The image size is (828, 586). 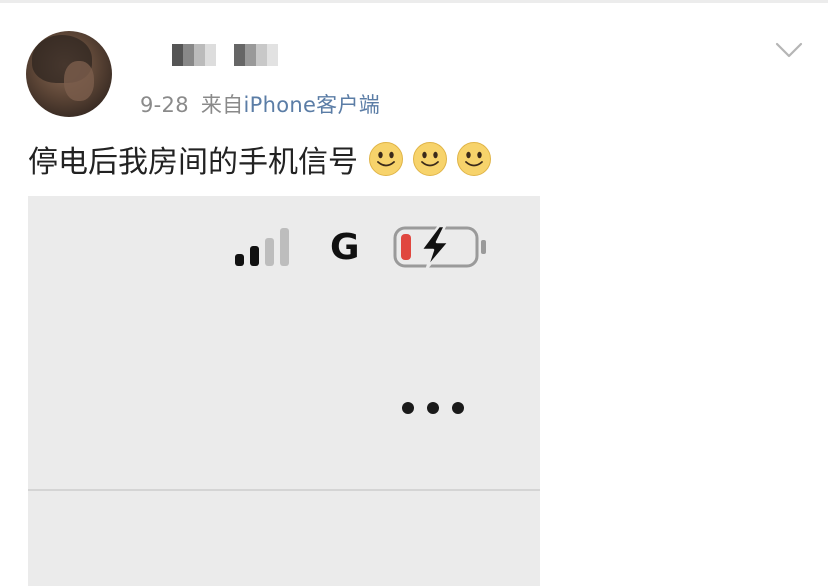 What do you see at coordinates (789, 50) in the screenshot?
I see `chevron-down-icon` at bounding box center [789, 50].